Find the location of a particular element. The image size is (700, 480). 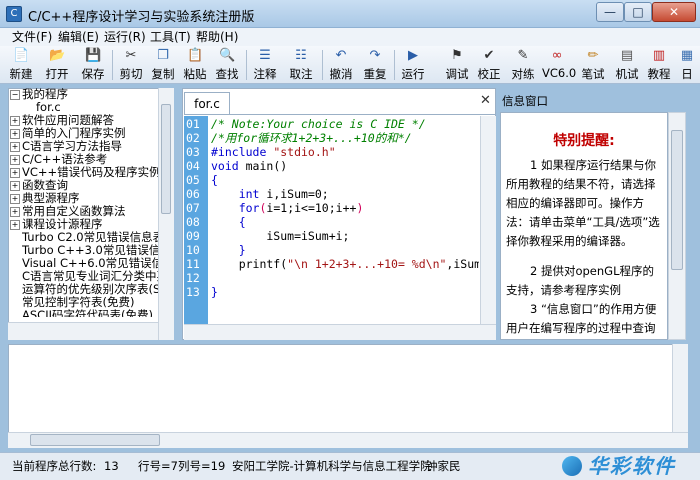

code-token: ) is located at coordinates (360, 208).